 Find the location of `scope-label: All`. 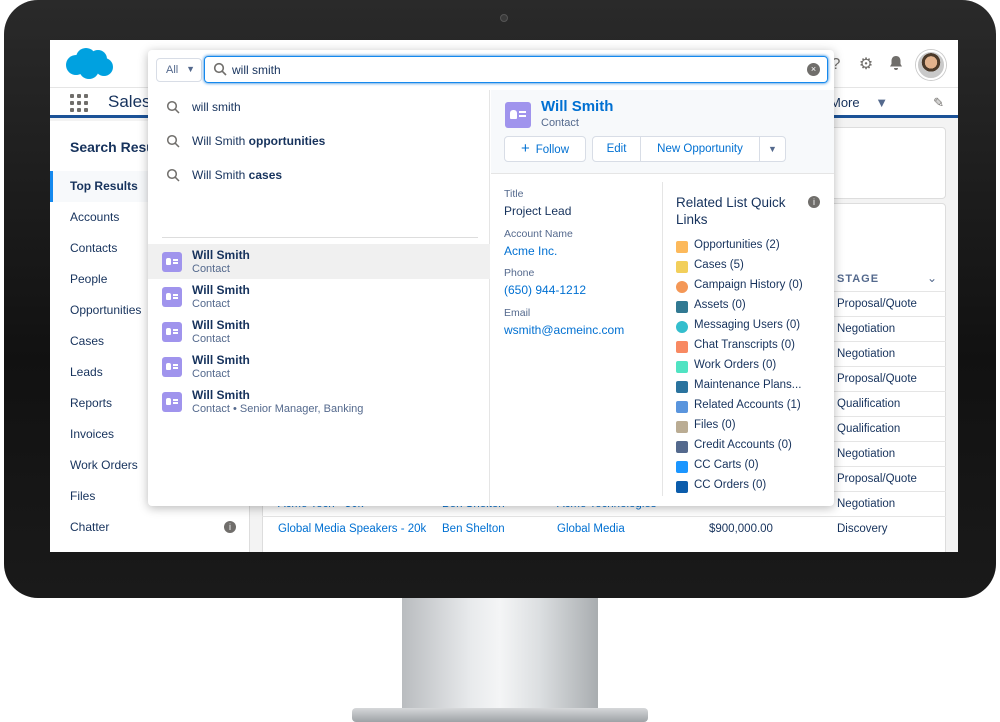

scope-label: All is located at coordinates (172, 70).